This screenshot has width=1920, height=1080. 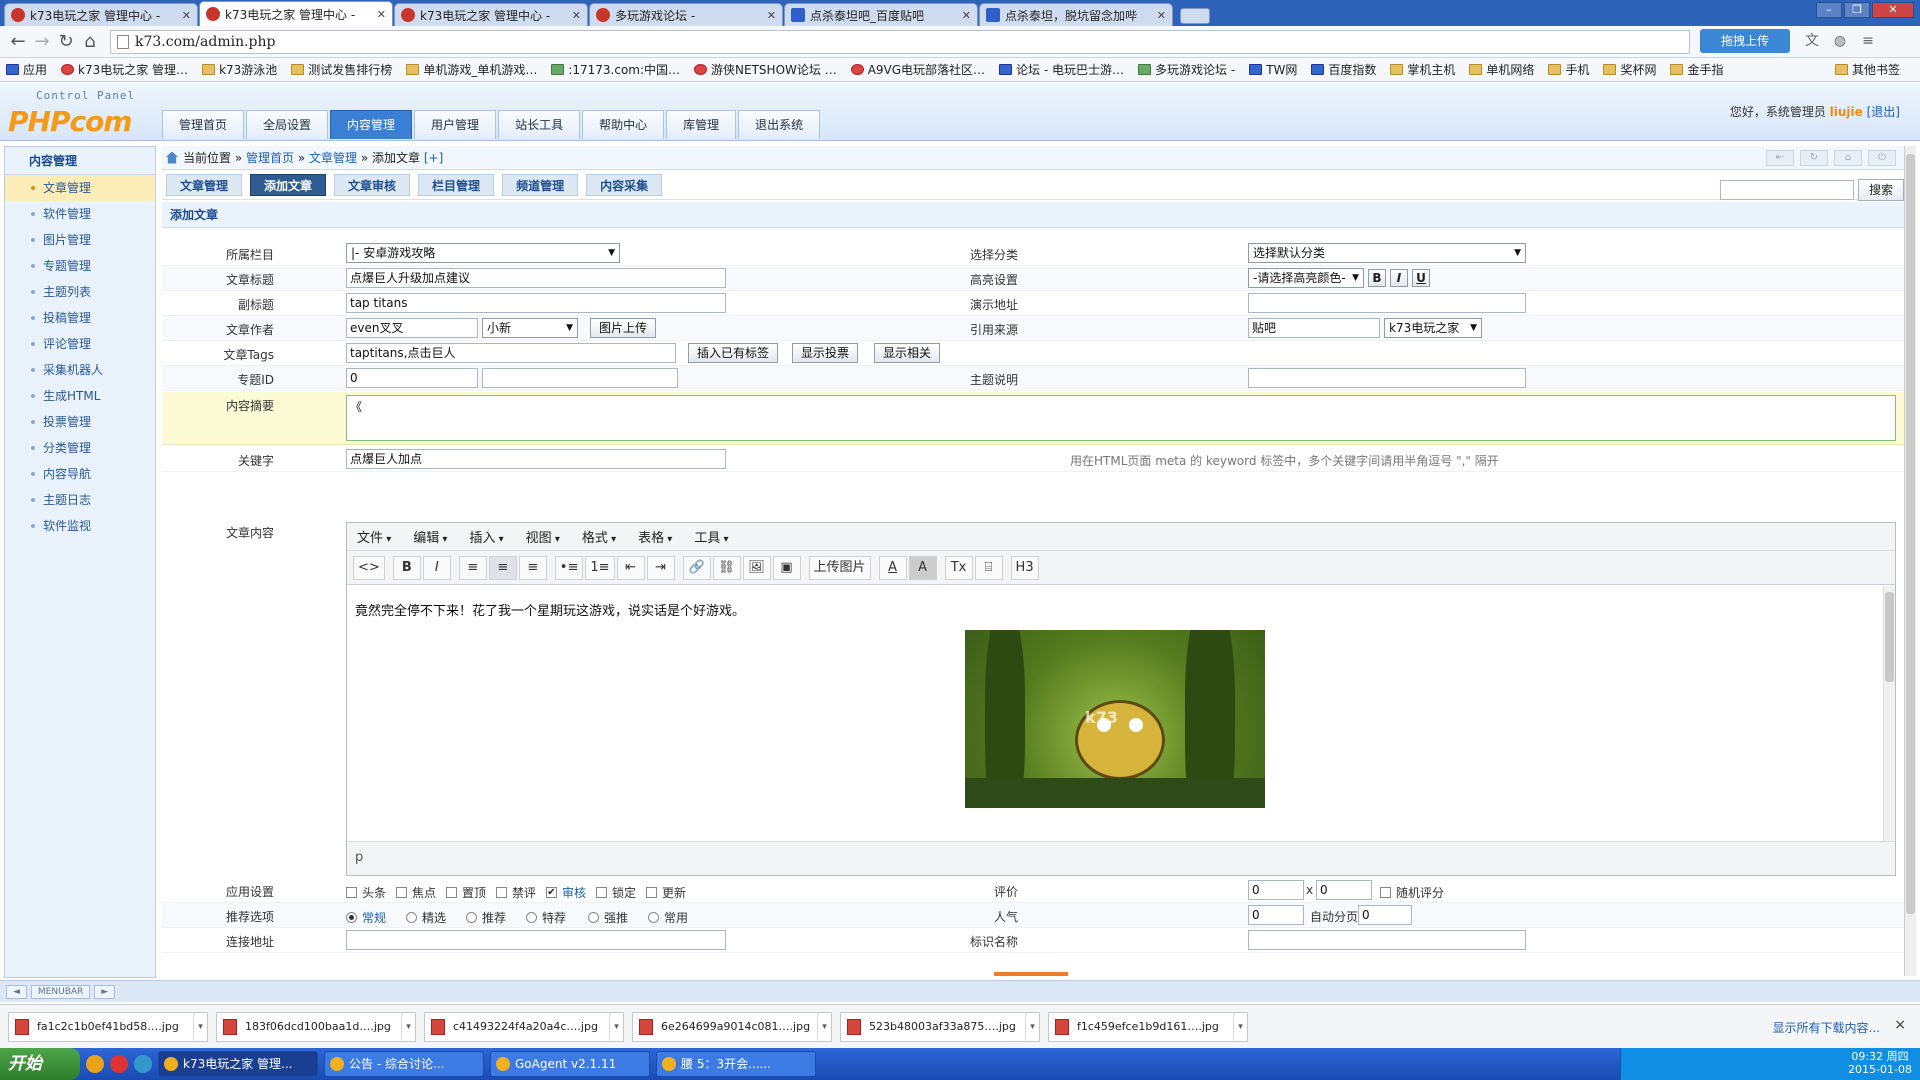 What do you see at coordinates (825, 353) in the screenshot?
I see `show-vote-button: 显示投票` at bounding box center [825, 353].